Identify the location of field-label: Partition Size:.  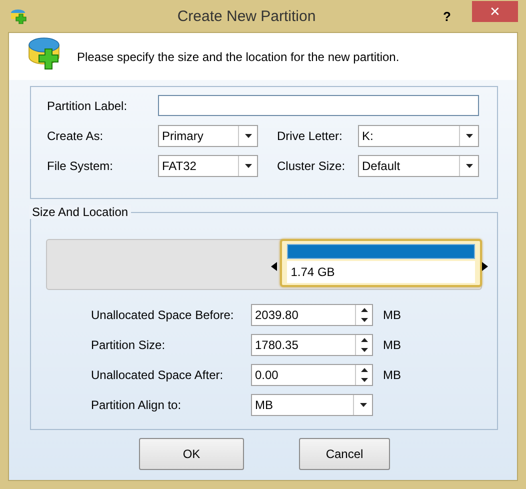
(128, 345).